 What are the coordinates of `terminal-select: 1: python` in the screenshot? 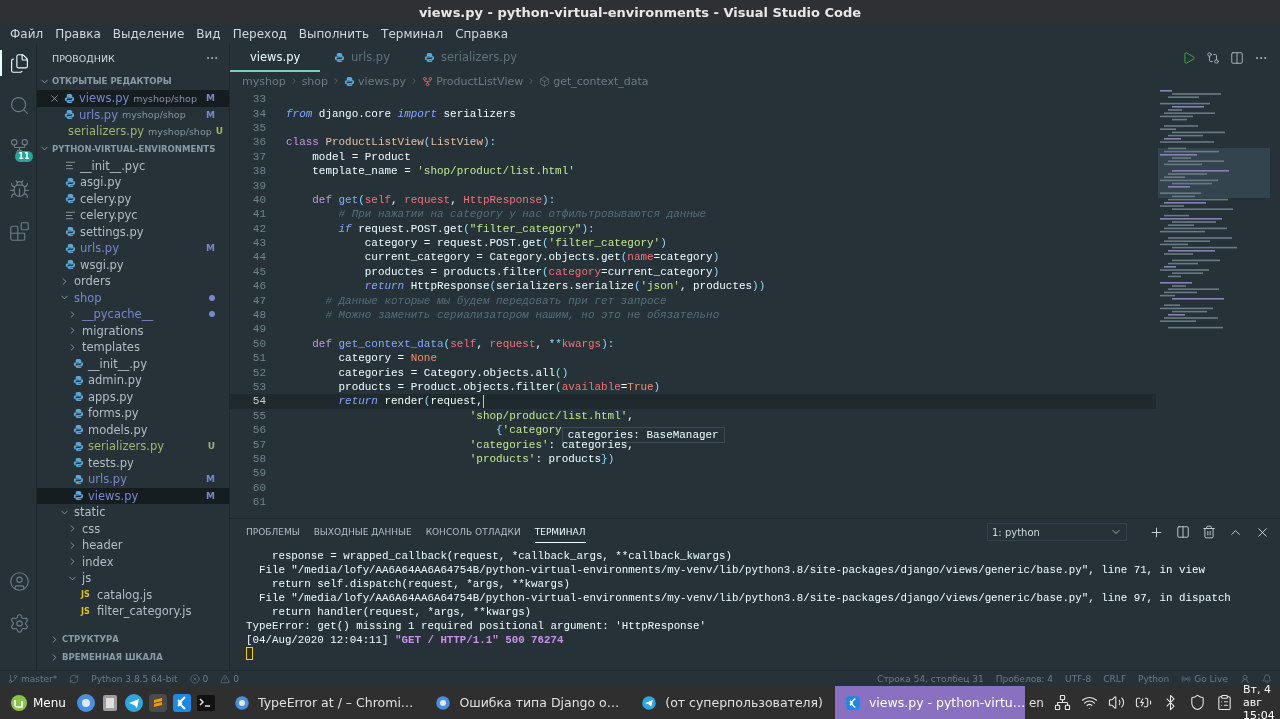 It's located at (1057, 532).